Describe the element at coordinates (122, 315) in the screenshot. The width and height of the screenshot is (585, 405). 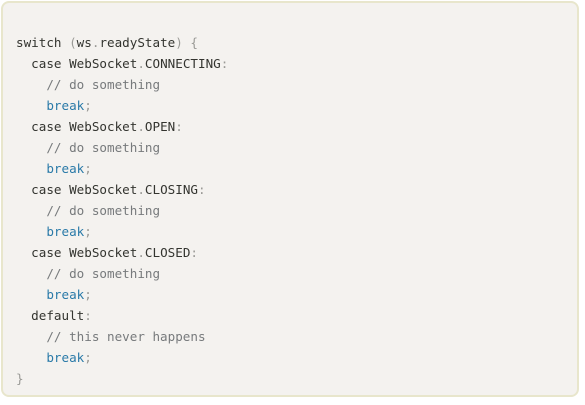
I see `code-line: default:` at that location.